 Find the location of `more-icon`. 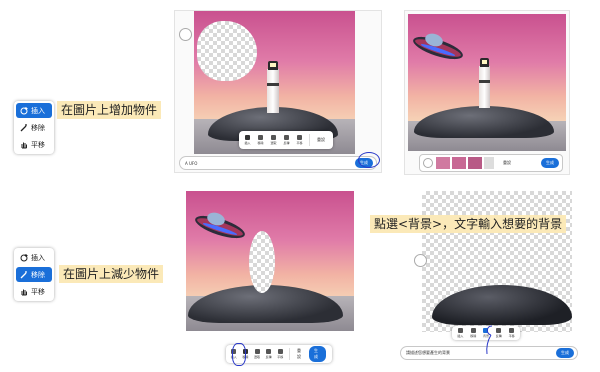

more-icon is located at coordinates (489, 163).